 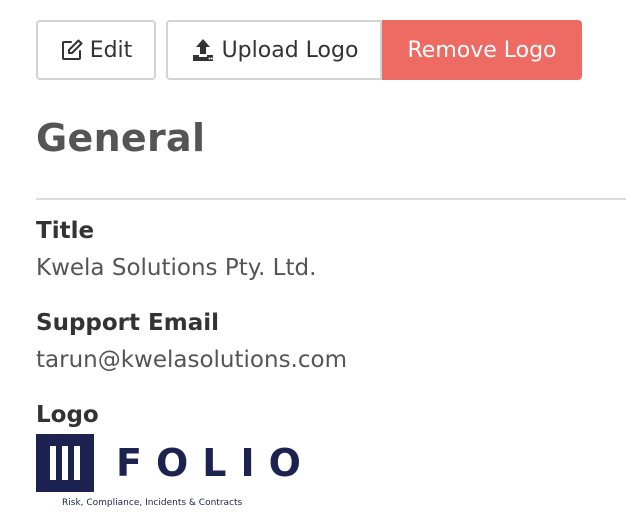 I want to click on section-title: General, so click(x=121, y=138).